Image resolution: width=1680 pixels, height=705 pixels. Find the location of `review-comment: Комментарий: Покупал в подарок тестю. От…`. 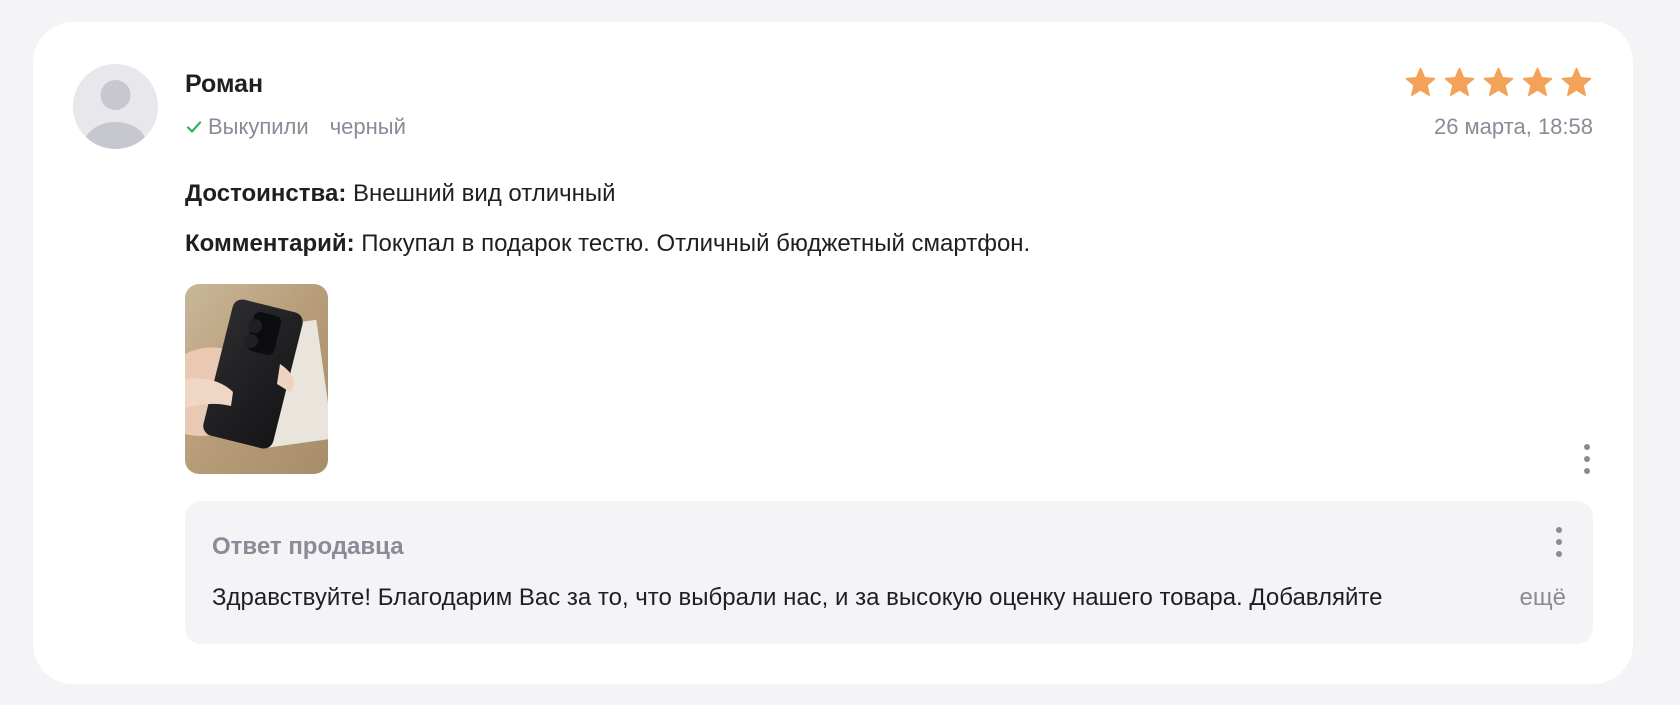

review-comment: Комментарий: Покупал в подарок тестю. От… is located at coordinates (607, 244).